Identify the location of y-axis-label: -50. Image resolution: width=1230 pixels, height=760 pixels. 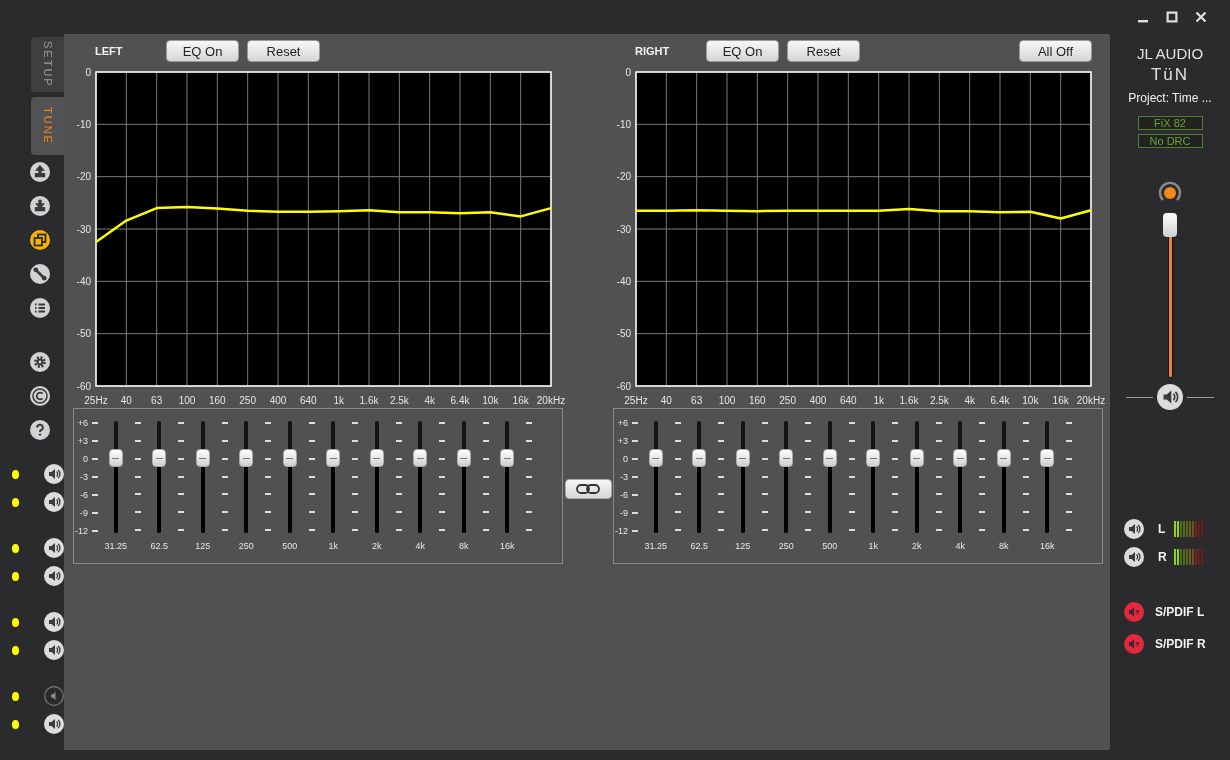
(623, 334).